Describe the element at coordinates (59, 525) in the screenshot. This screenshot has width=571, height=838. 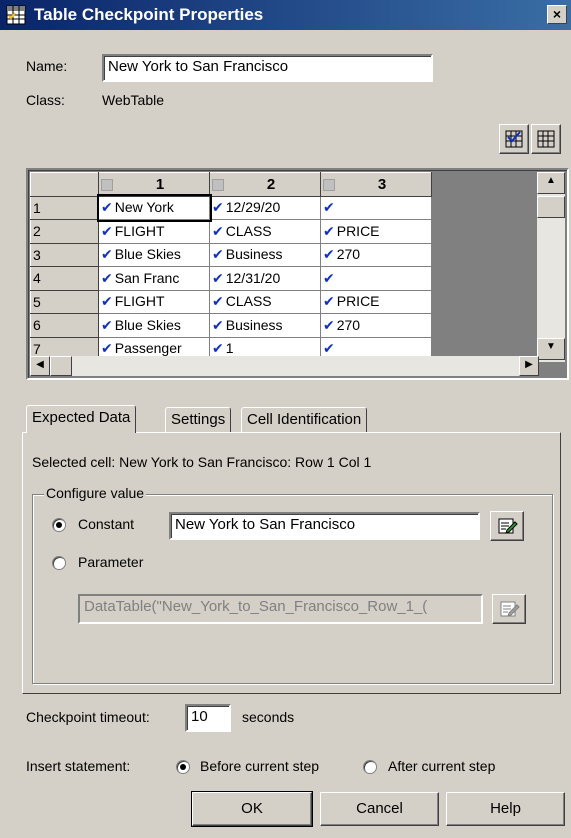
I see `constant-radio` at that location.